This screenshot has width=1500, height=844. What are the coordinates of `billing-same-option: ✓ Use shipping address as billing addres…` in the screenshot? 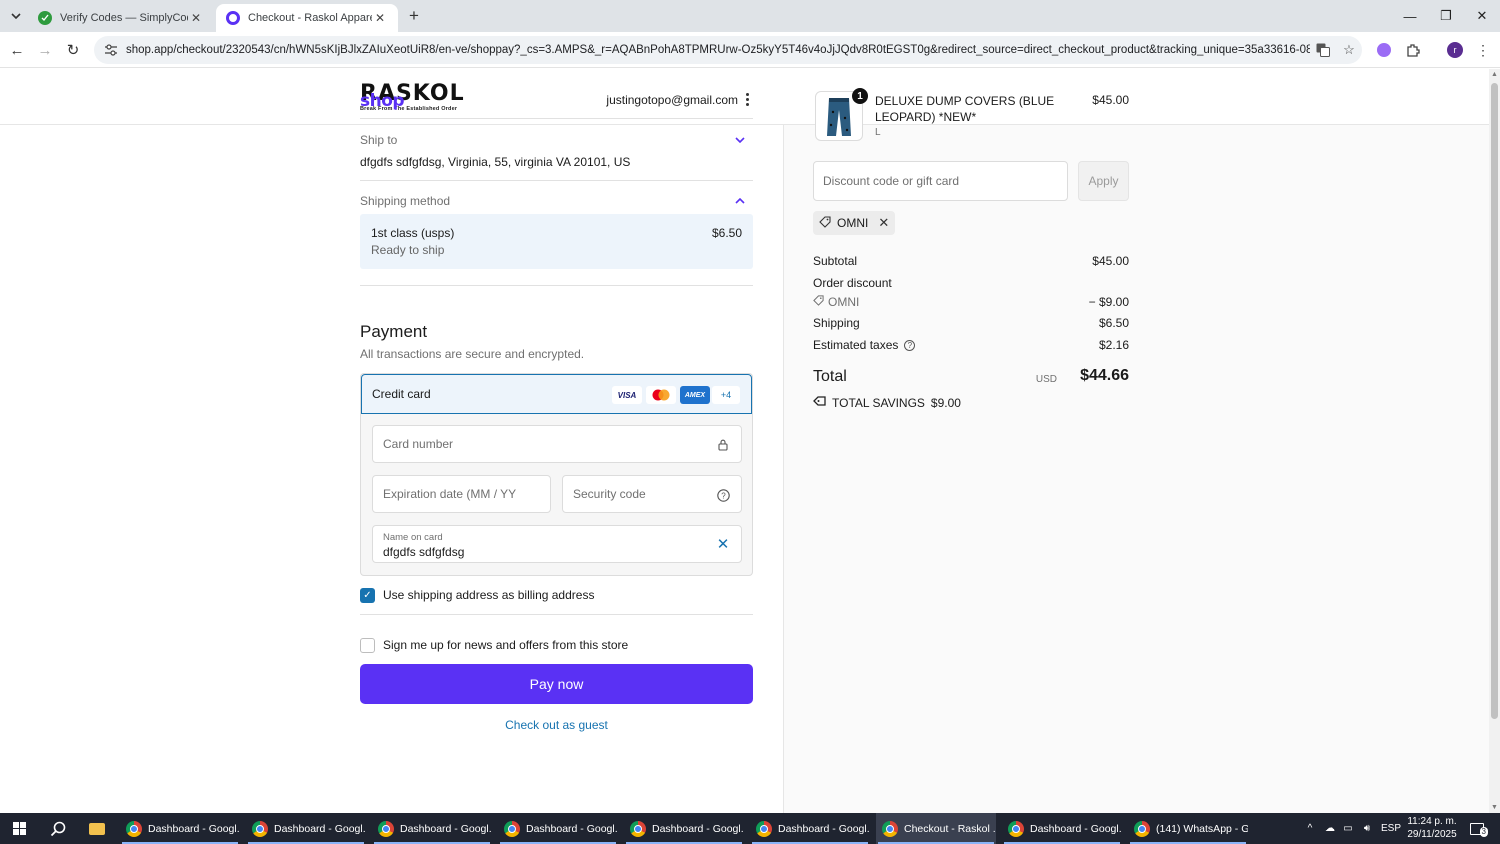 It's located at (477, 595).